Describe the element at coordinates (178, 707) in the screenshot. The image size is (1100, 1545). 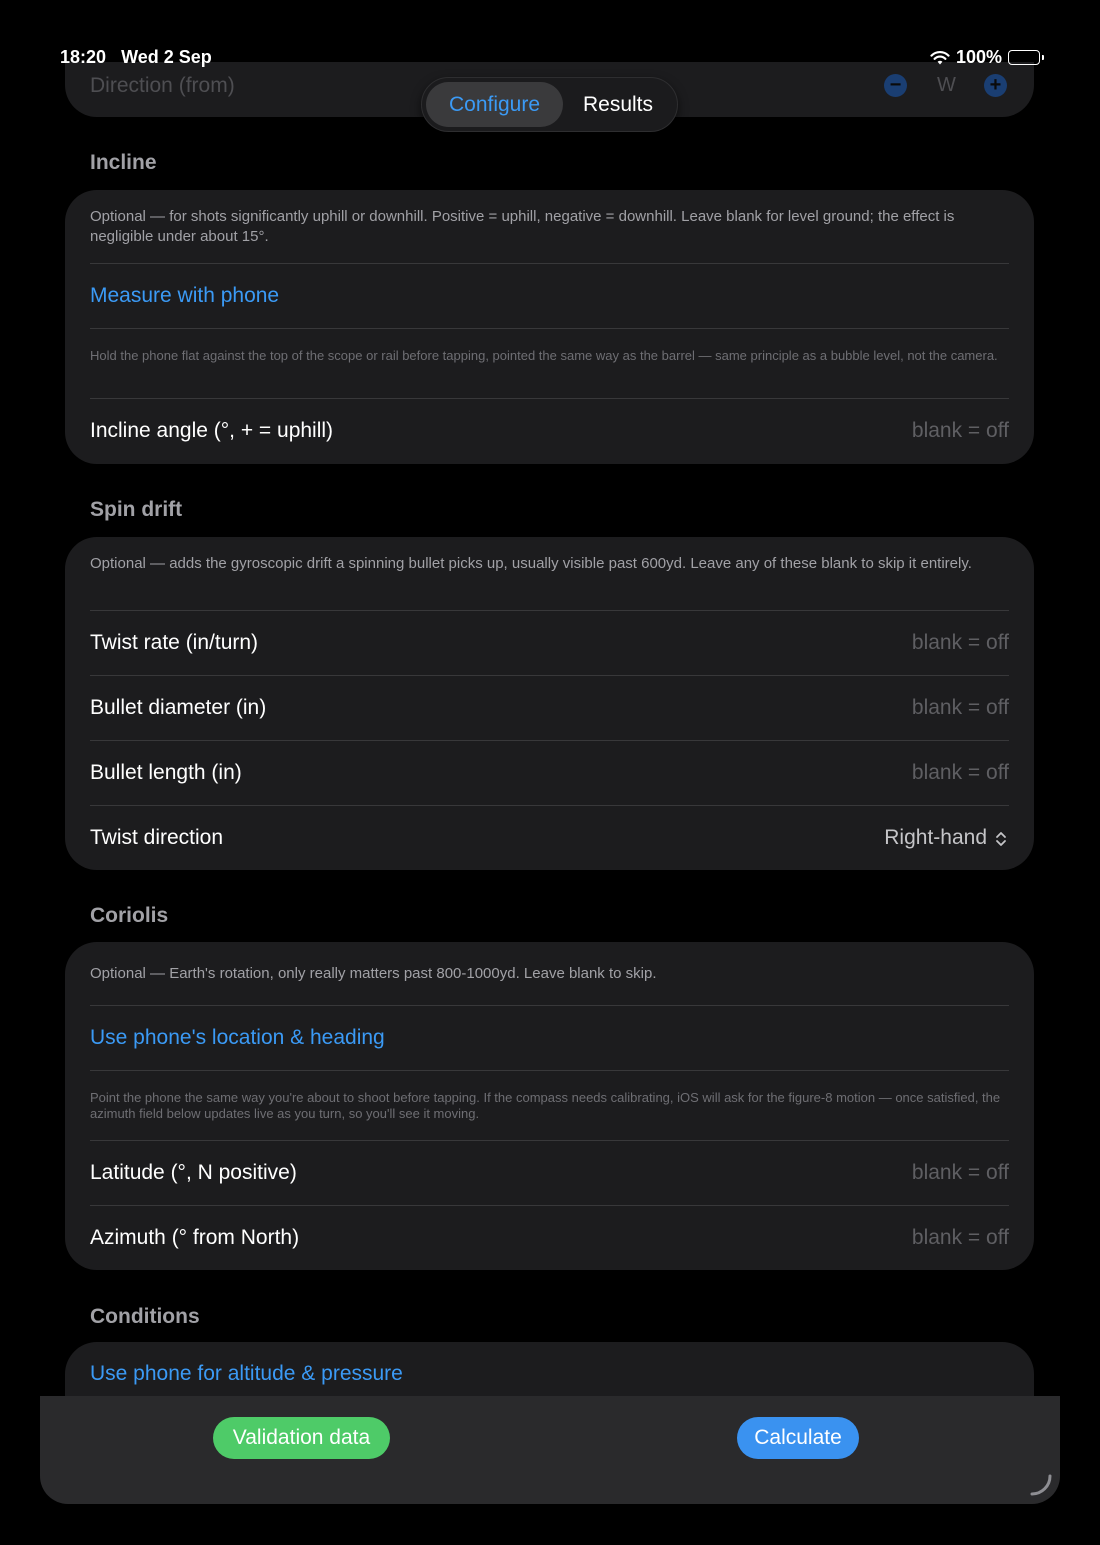
I see `bullet-diameter-label: Bullet diameter (in)` at that location.